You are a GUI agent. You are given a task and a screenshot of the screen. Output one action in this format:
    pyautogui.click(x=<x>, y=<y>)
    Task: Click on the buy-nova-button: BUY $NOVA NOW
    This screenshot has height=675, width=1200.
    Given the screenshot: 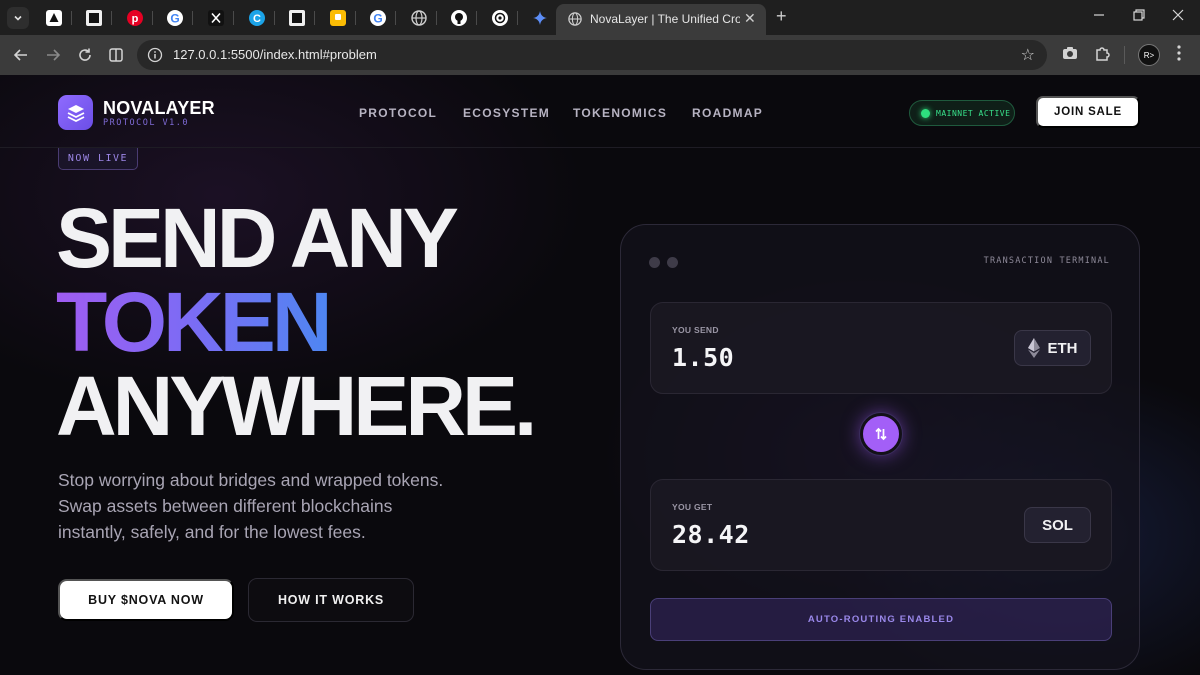 What is the action you would take?
    pyautogui.click(x=146, y=600)
    